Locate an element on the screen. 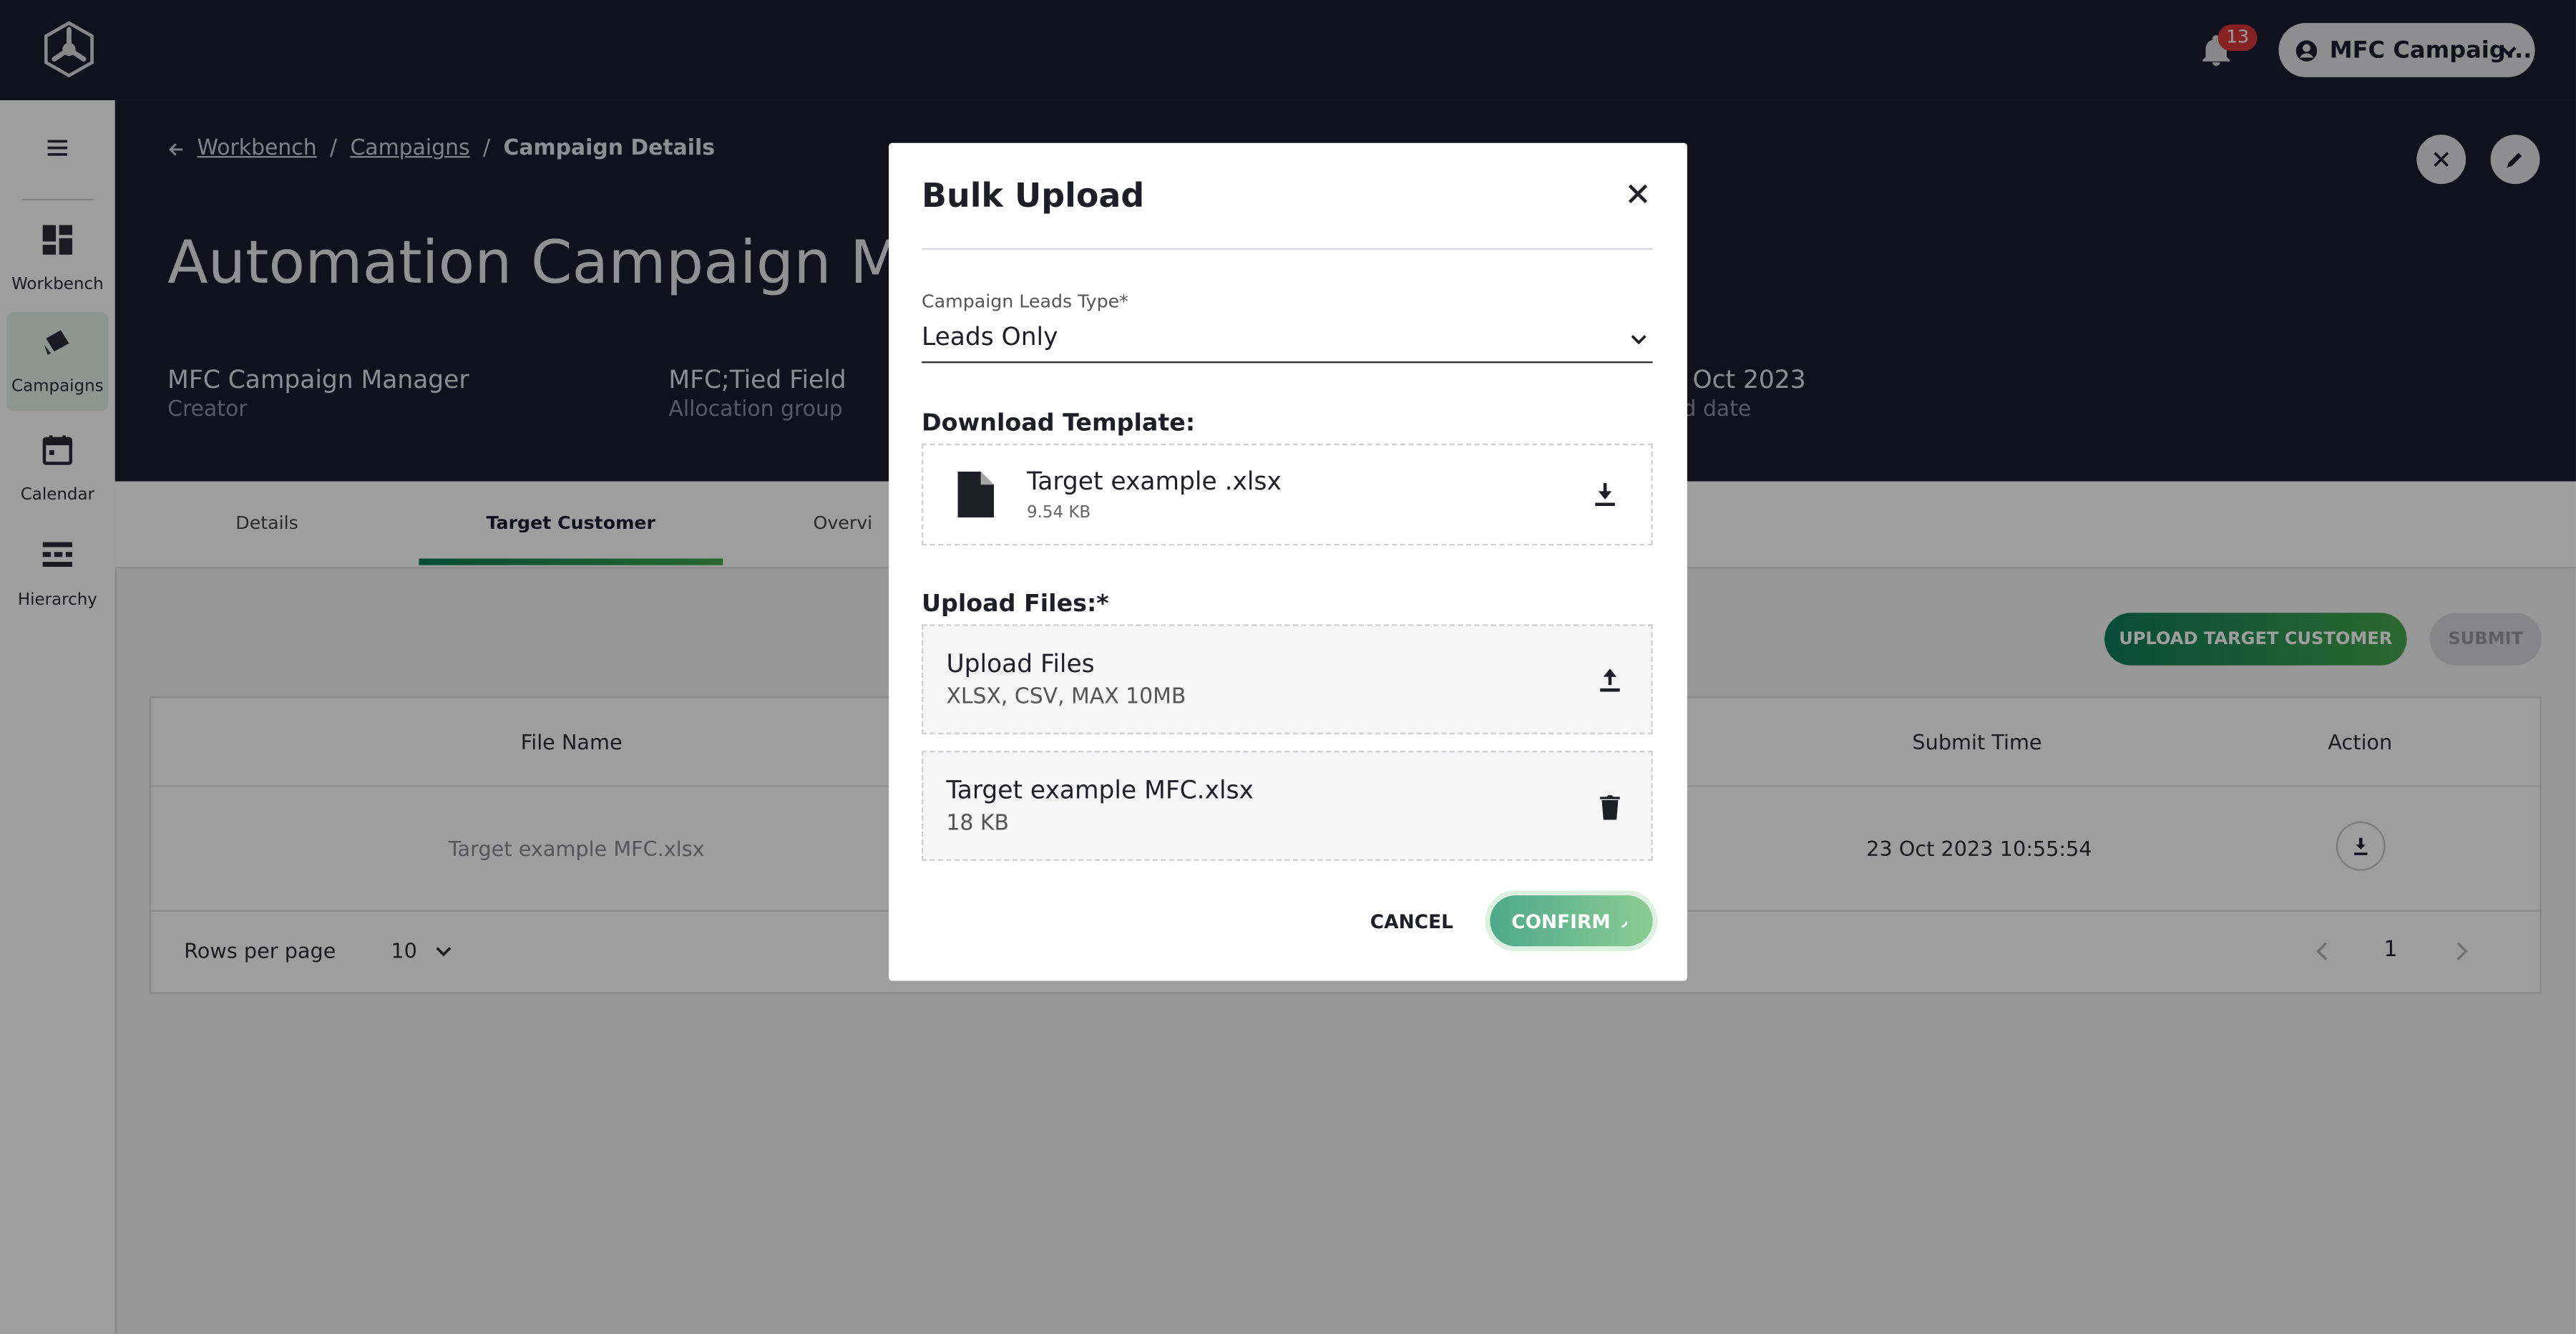  file-icon is located at coordinates (976, 494).